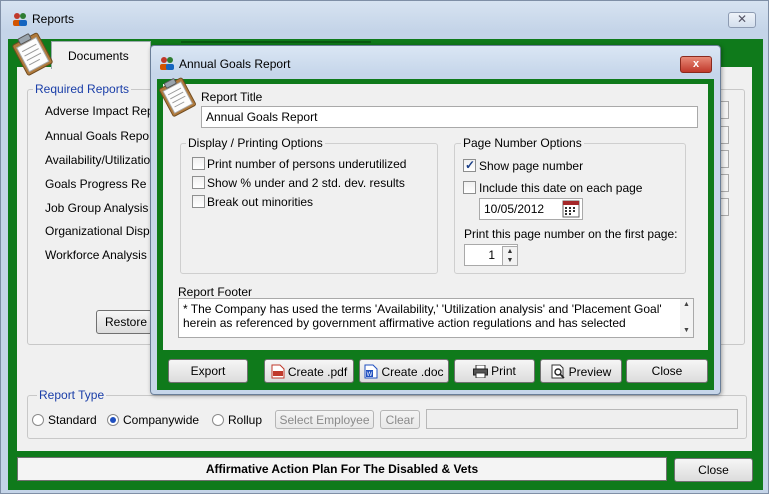 Image resolution: width=769 pixels, height=494 pixels. What do you see at coordinates (370, 375) in the screenshot?
I see `svg-text: W` at bounding box center [370, 375].